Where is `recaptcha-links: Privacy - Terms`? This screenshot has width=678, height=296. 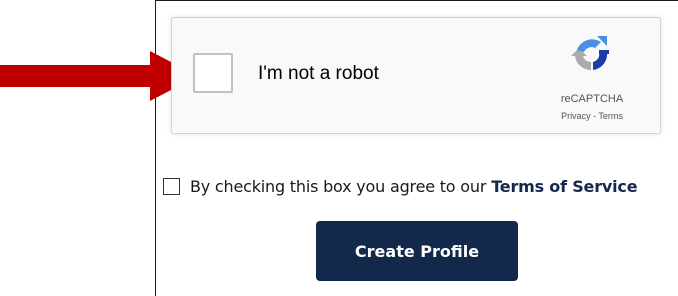 recaptcha-links: Privacy - Terms is located at coordinates (592, 116).